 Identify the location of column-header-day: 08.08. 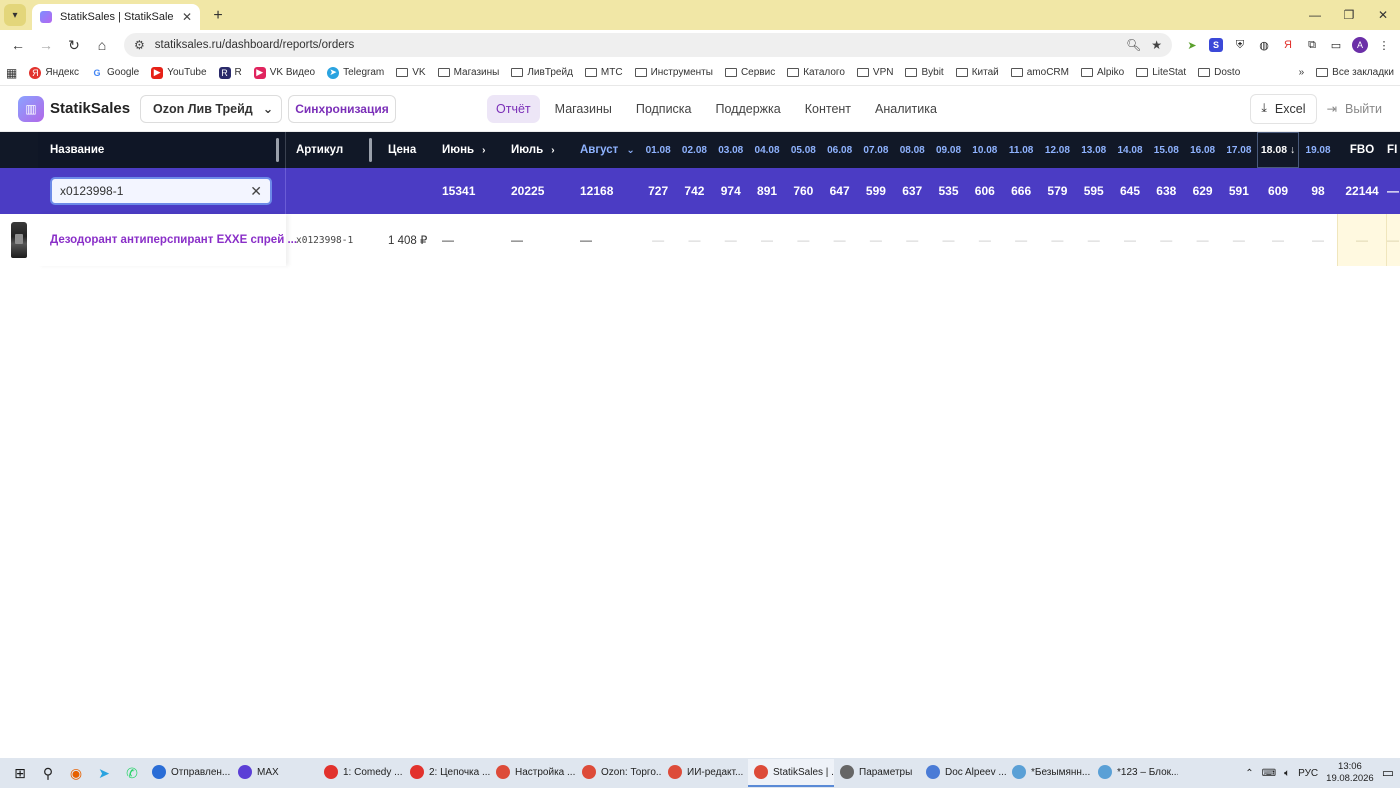
(912, 150).